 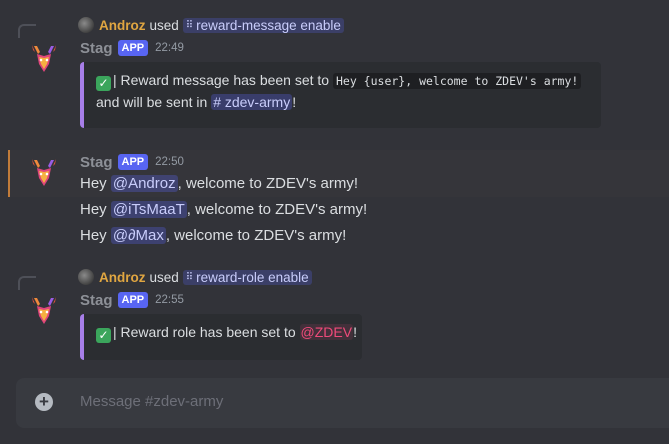 I want to click on embed-line-1: ✓ | Reward role has been set to @ZDEV!, so click(x=226, y=332).